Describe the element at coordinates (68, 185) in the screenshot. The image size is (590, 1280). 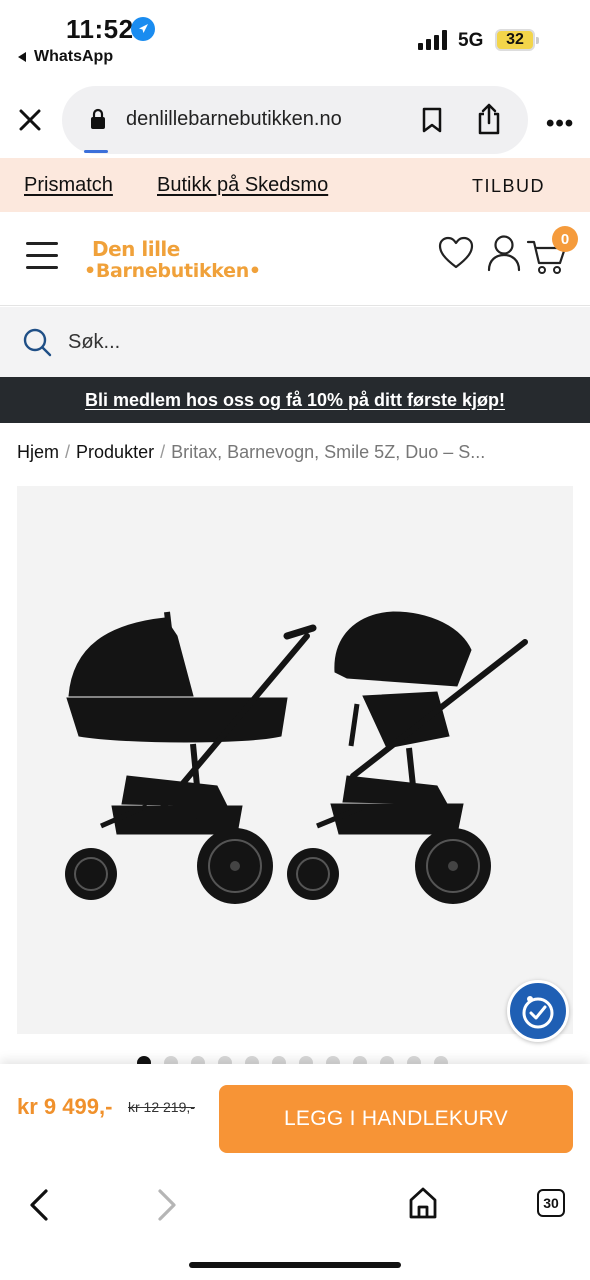
I see `prismatch-link: Prismatch` at that location.